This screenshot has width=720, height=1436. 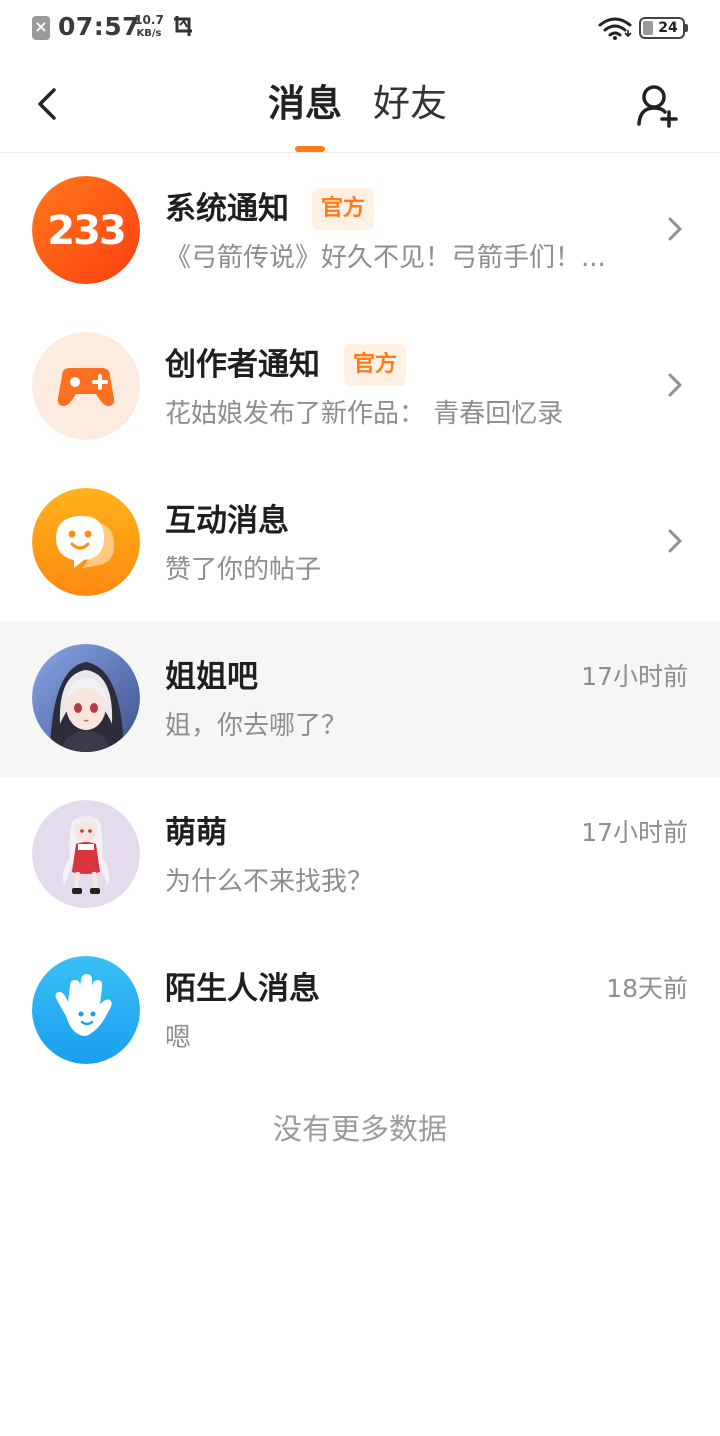 What do you see at coordinates (211, 677) in the screenshot?
I see `item-title: 姐姐吧` at bounding box center [211, 677].